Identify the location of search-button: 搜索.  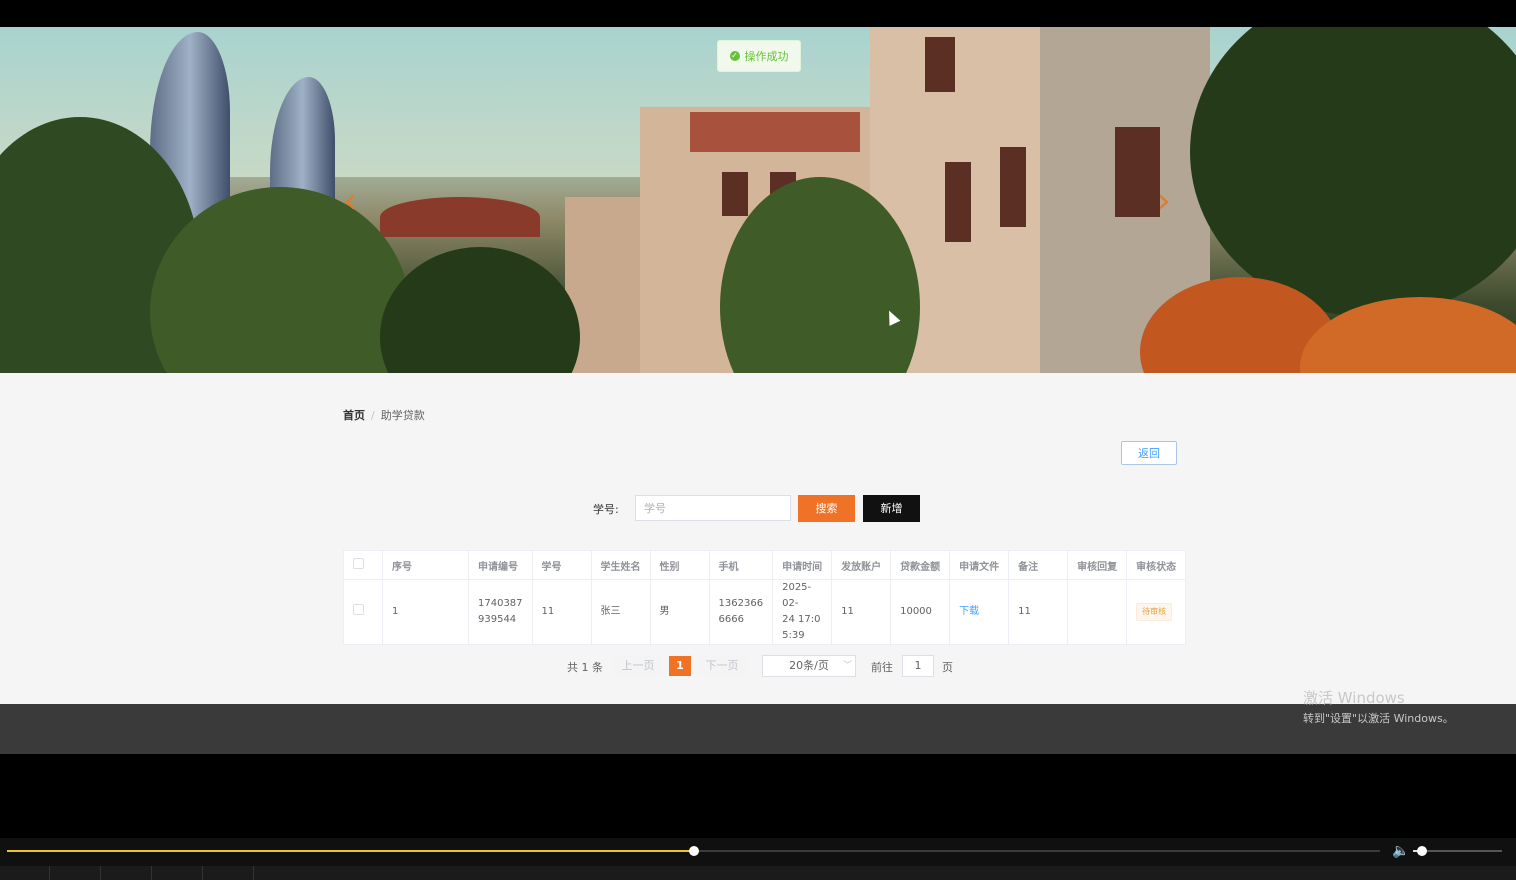
(826, 508).